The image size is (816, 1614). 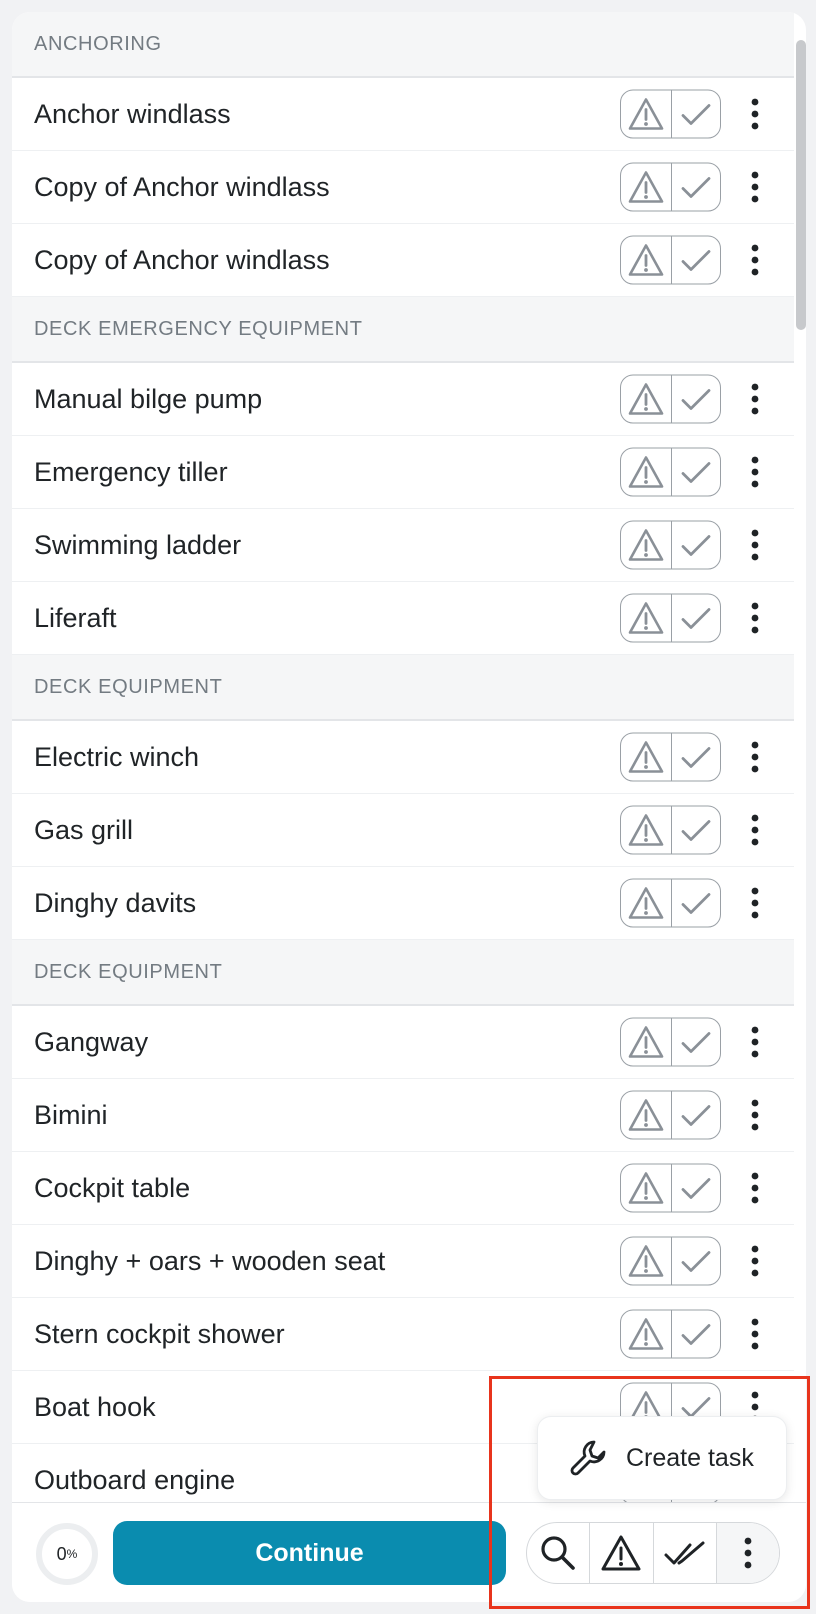 I want to click on more-options-button, so click(x=747, y=1553).